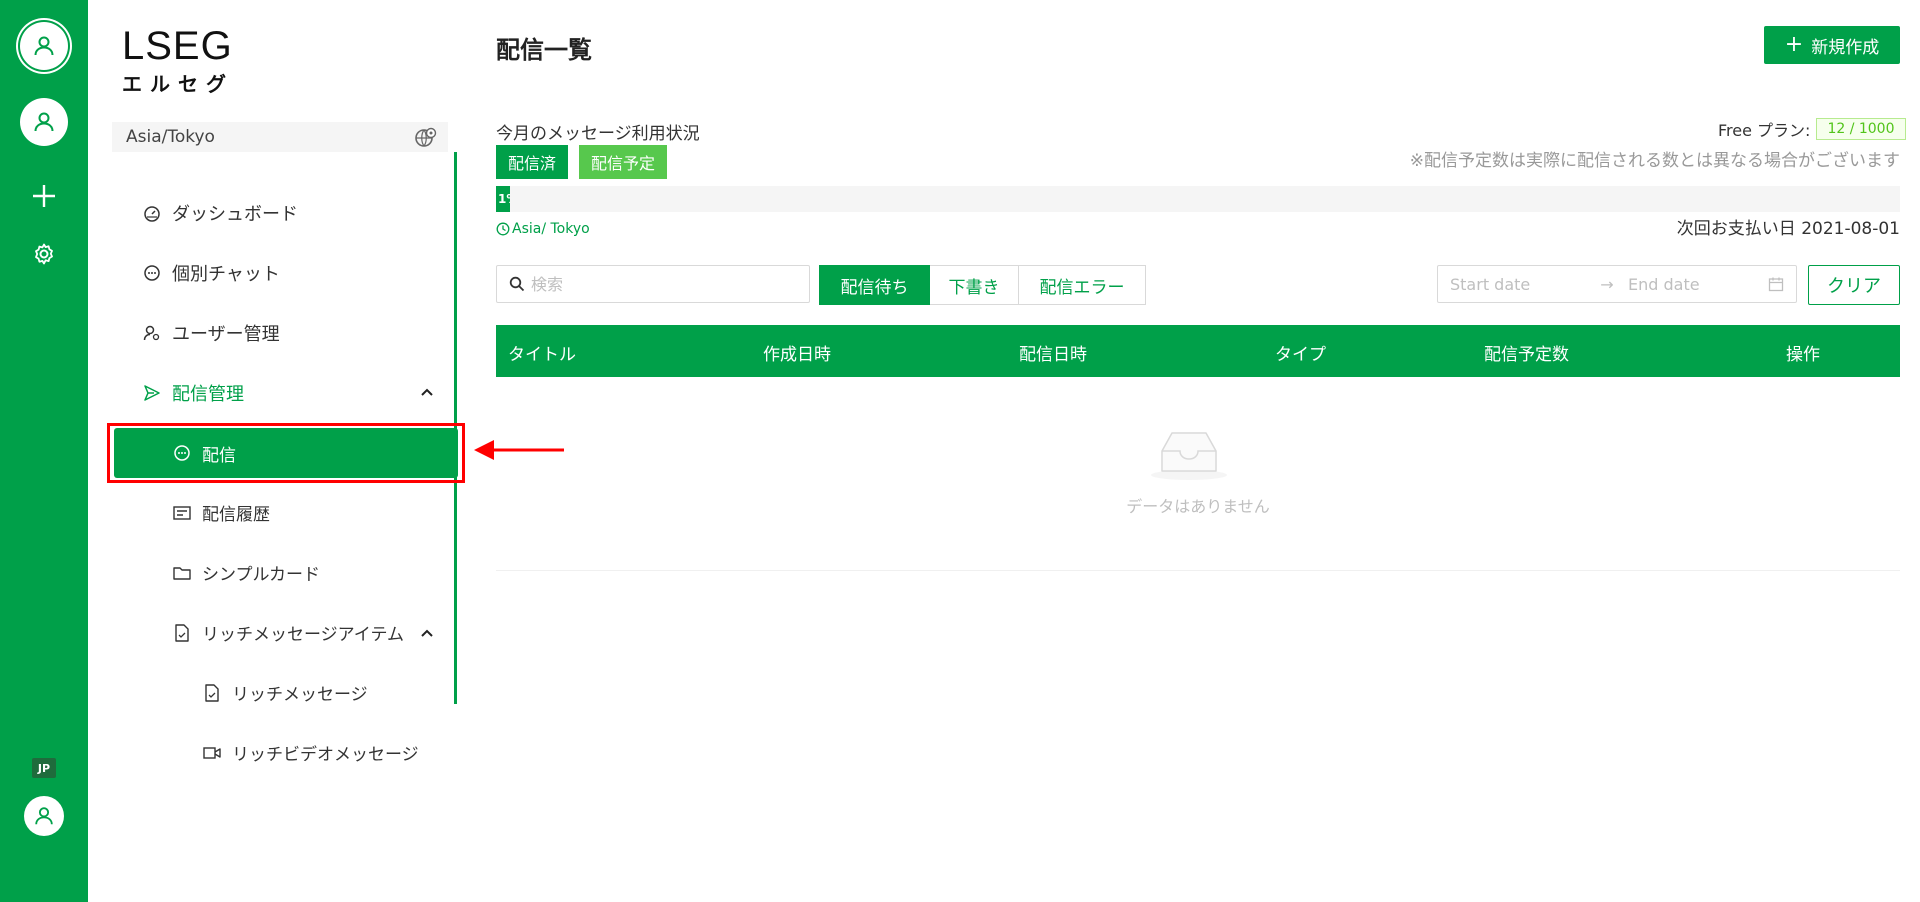  What do you see at coordinates (1198, 506) in the screenshot?
I see `empty-text: データはありません` at bounding box center [1198, 506].